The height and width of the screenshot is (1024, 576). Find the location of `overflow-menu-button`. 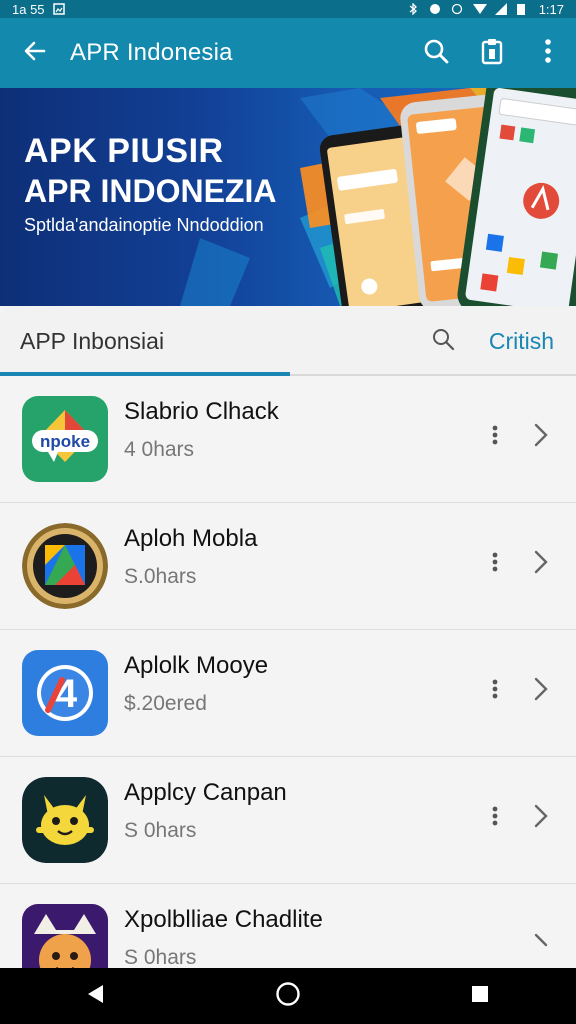

overflow-menu-button is located at coordinates (548, 53).